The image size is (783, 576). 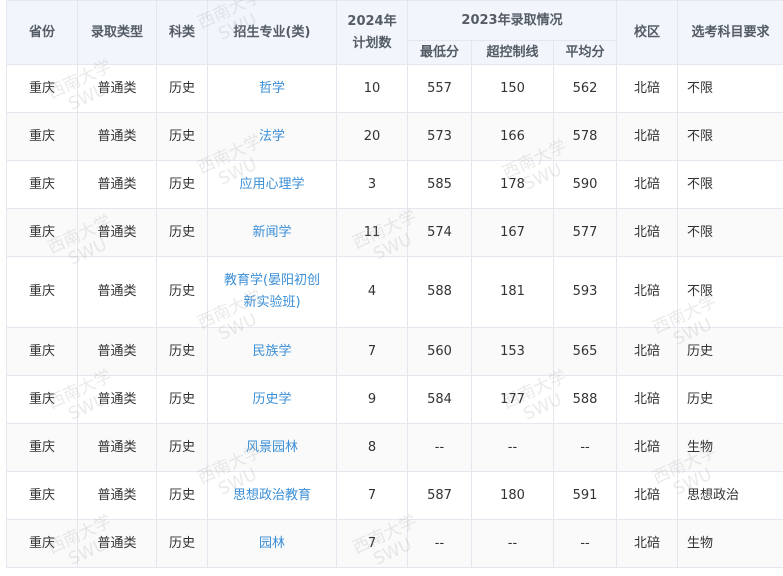 I want to click on major-link: 哲学, so click(x=272, y=88).